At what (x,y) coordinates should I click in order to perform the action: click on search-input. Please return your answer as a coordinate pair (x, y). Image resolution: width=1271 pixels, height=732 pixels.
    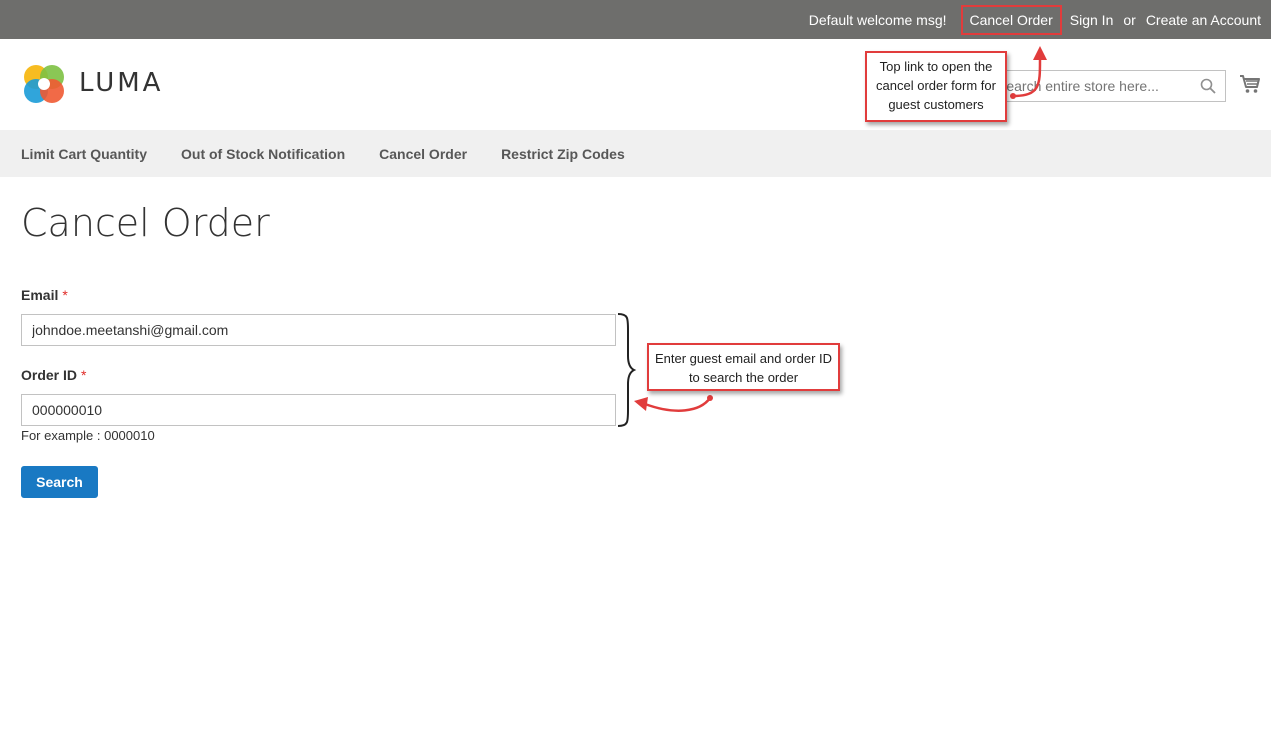
    Looking at the image, I should click on (1087, 86).